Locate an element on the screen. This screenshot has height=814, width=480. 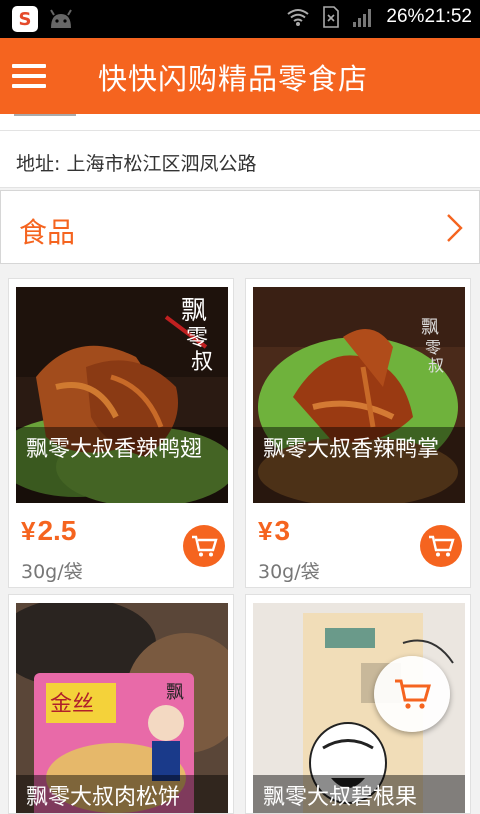
price-value: 3 is located at coordinates (282, 530).